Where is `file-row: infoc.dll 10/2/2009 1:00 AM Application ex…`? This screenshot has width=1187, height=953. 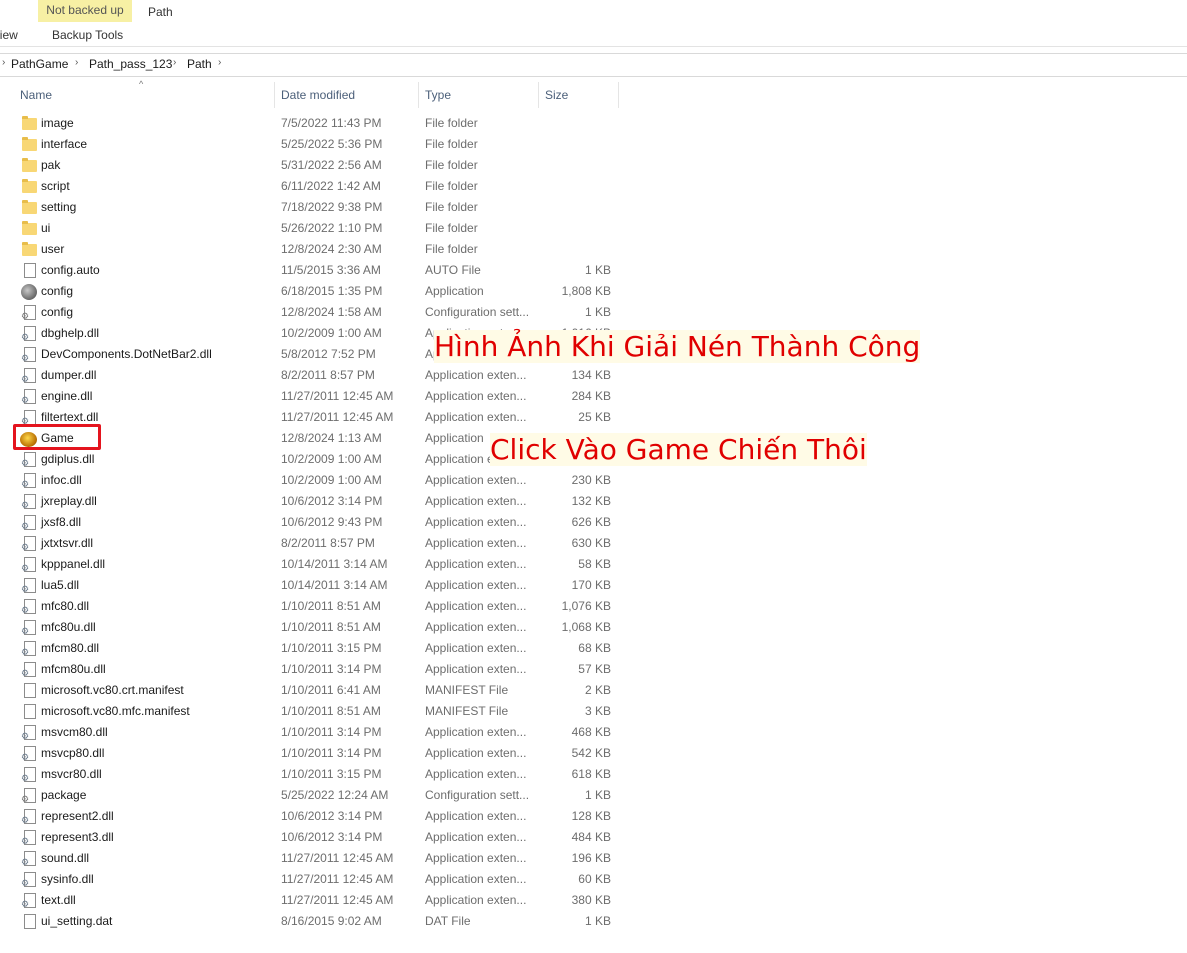
file-row: infoc.dll 10/2/2009 1:00 AM Application ex… is located at coordinates (320, 480).